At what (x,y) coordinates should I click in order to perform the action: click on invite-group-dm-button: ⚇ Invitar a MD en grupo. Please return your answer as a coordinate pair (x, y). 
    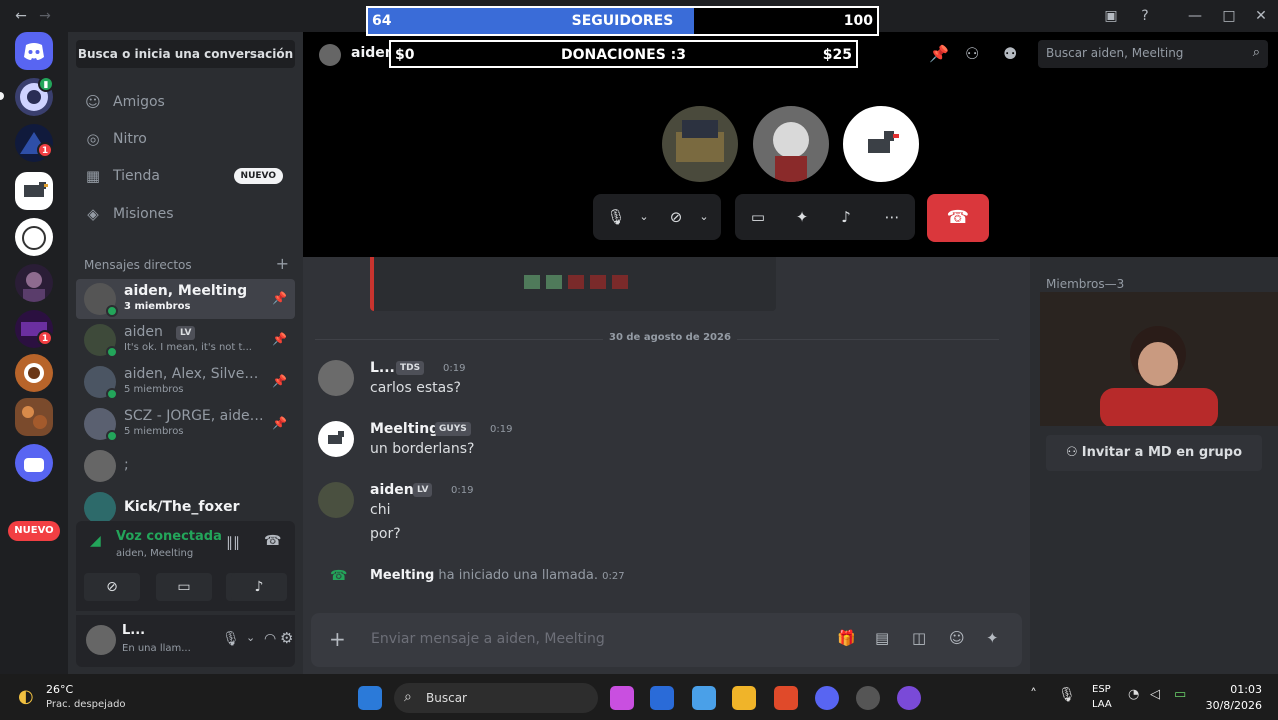
    Looking at the image, I should click on (1154, 453).